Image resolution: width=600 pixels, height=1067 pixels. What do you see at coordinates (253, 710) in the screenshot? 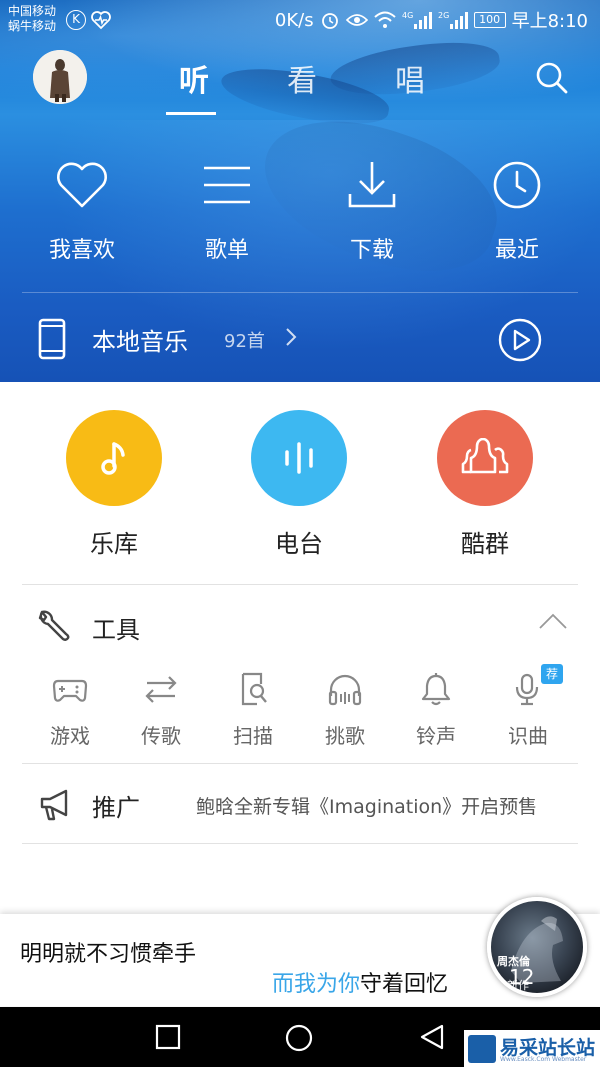
I see `tool-scan: 扫描` at bounding box center [253, 710].